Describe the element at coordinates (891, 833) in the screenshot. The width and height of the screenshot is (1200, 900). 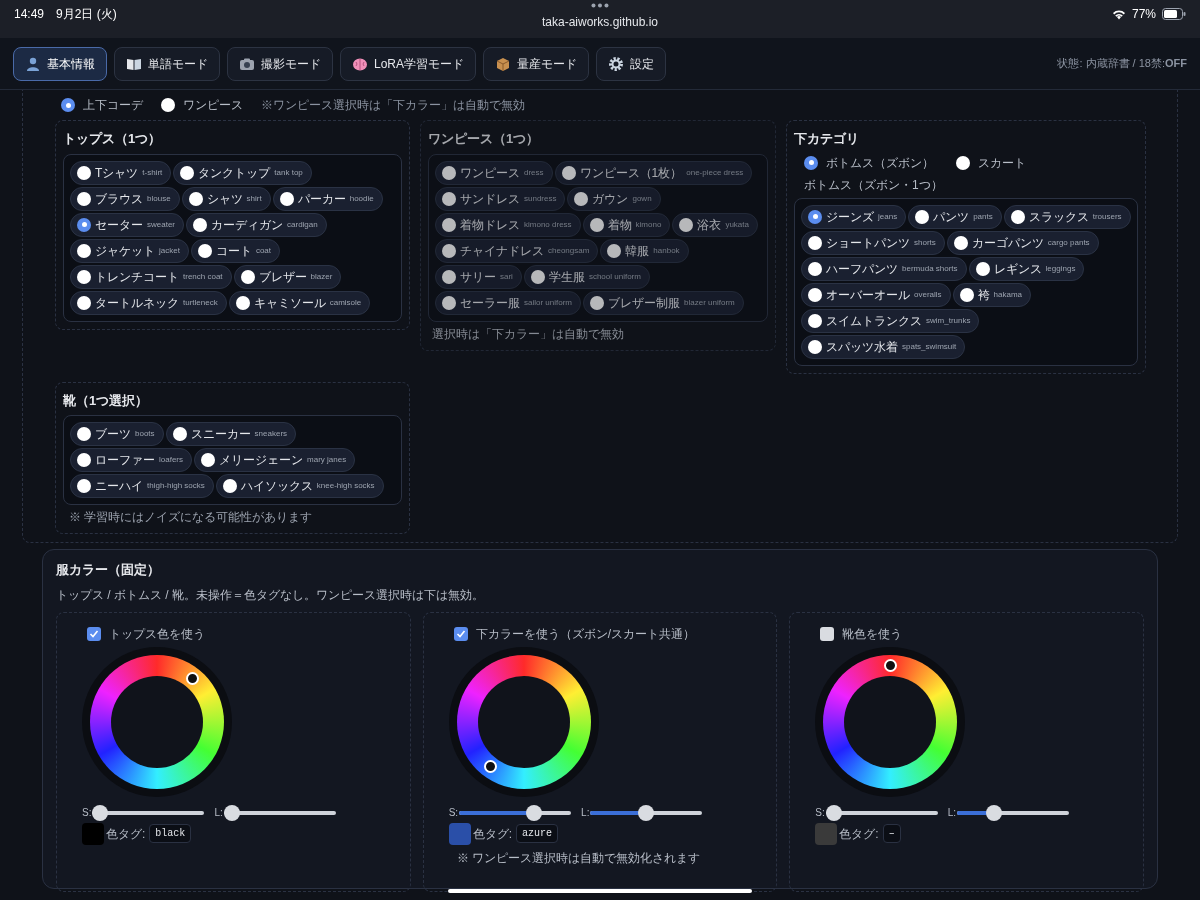
I see `color-tag: –` at that location.